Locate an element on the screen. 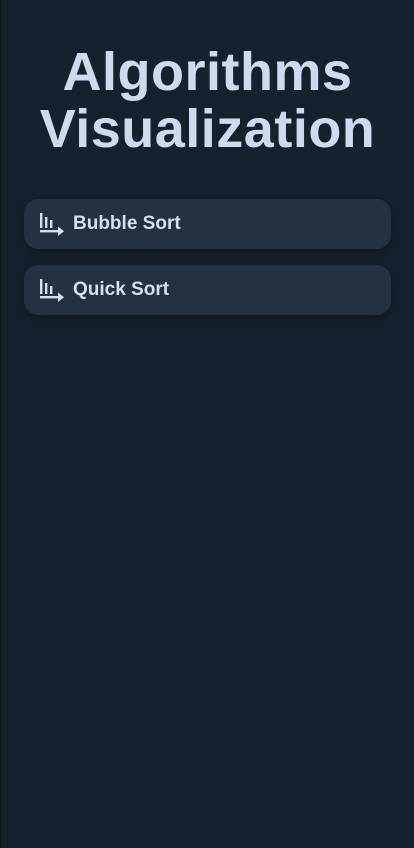 This screenshot has width=414, height=848. page-title-line2: Visualization is located at coordinates (207, 129).